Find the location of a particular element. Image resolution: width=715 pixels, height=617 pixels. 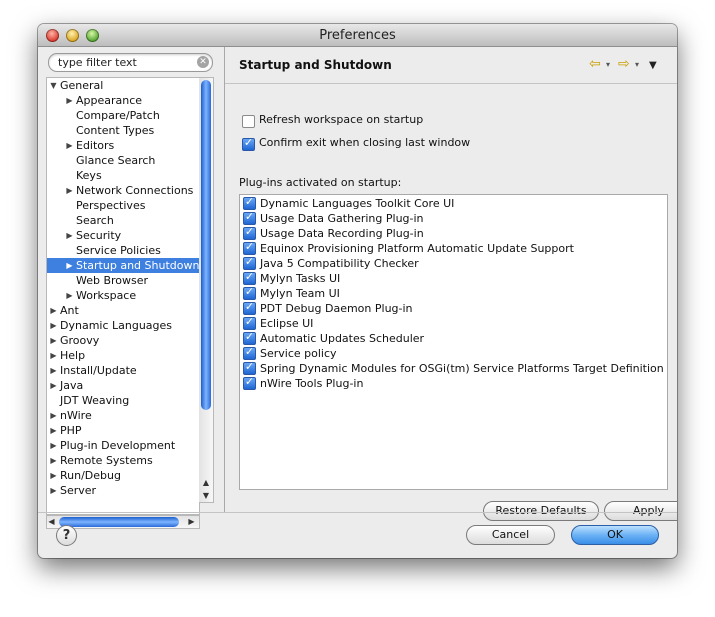

tree-item: Glance Search is located at coordinates (123, 160).